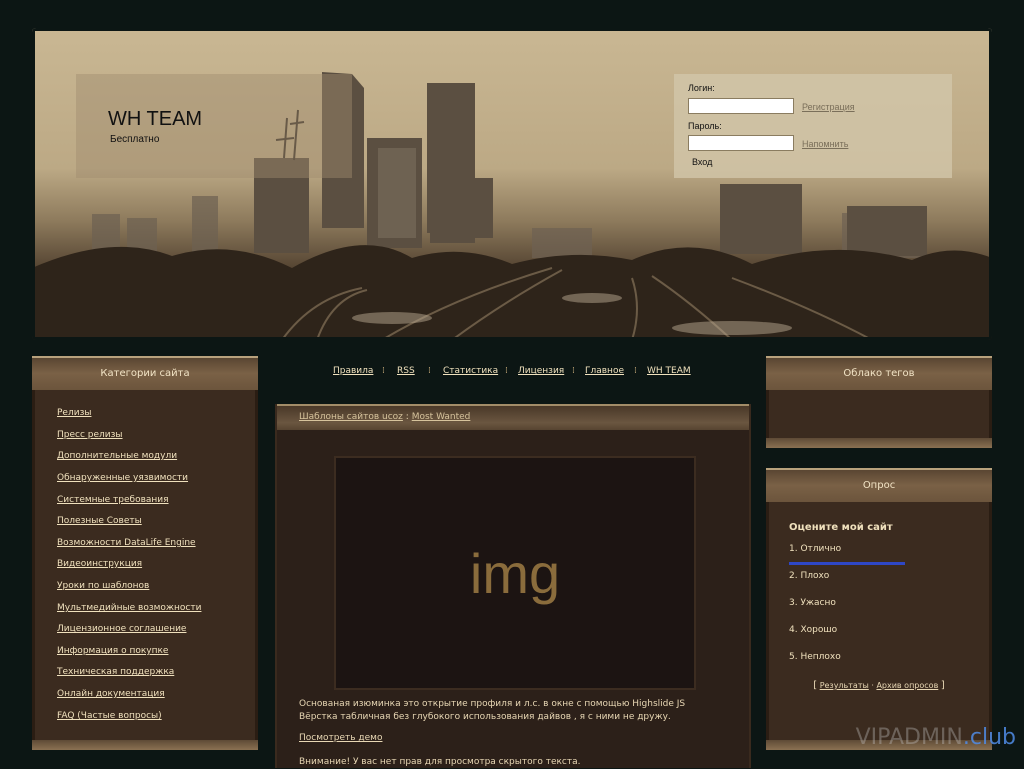  I want to click on nav-wh-team: WH TEAM, so click(669, 371).